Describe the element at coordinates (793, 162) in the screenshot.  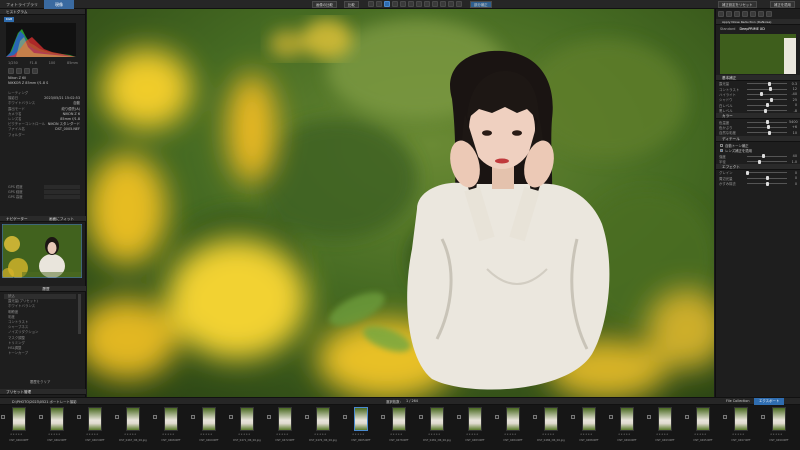
I see `slider-value: 1.0` at that location.